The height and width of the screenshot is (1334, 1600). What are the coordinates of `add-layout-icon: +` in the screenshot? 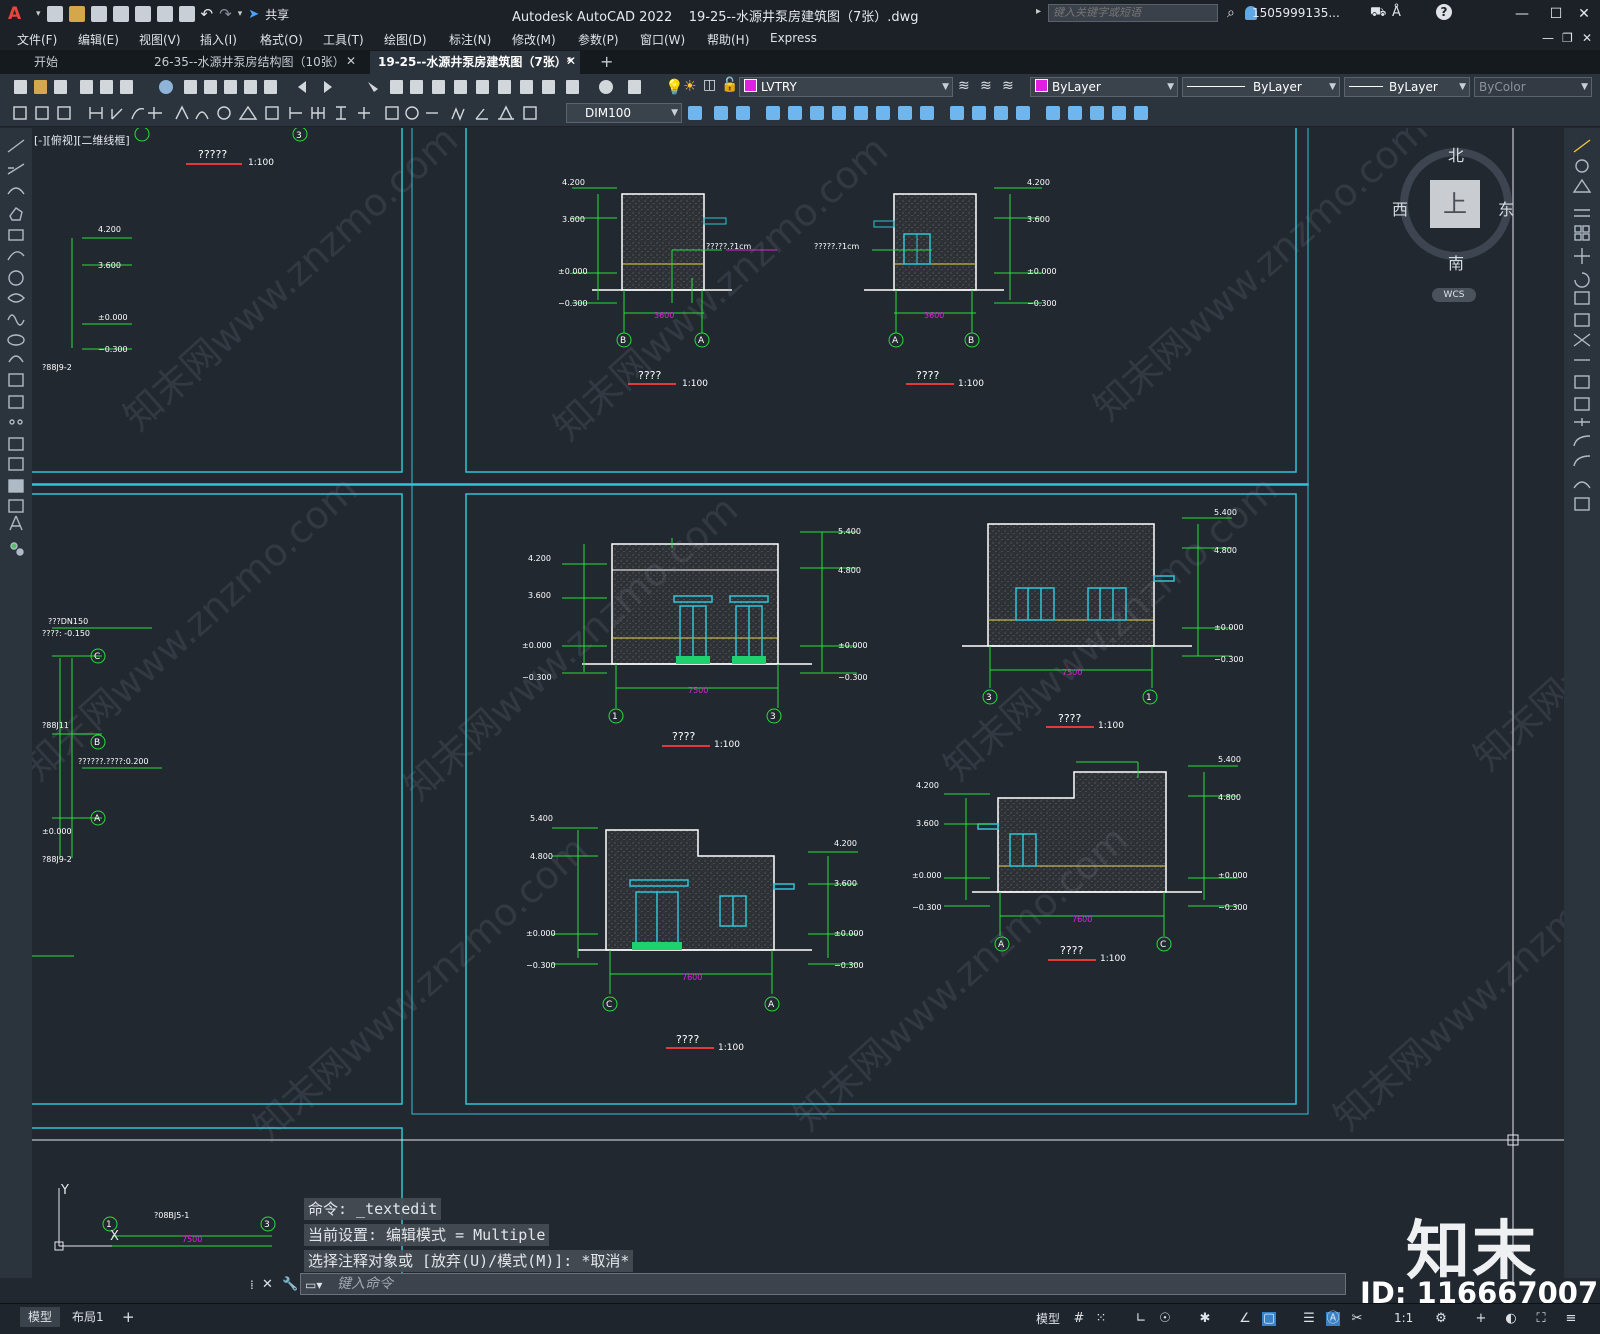 It's located at (128, 1317).